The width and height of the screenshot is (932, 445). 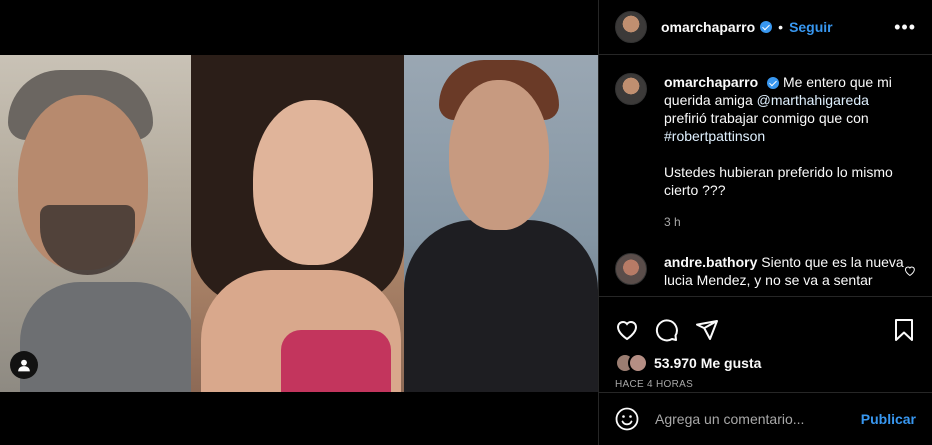 What do you see at coordinates (501, 306) in the screenshot?
I see `photo-3-suit` at bounding box center [501, 306].